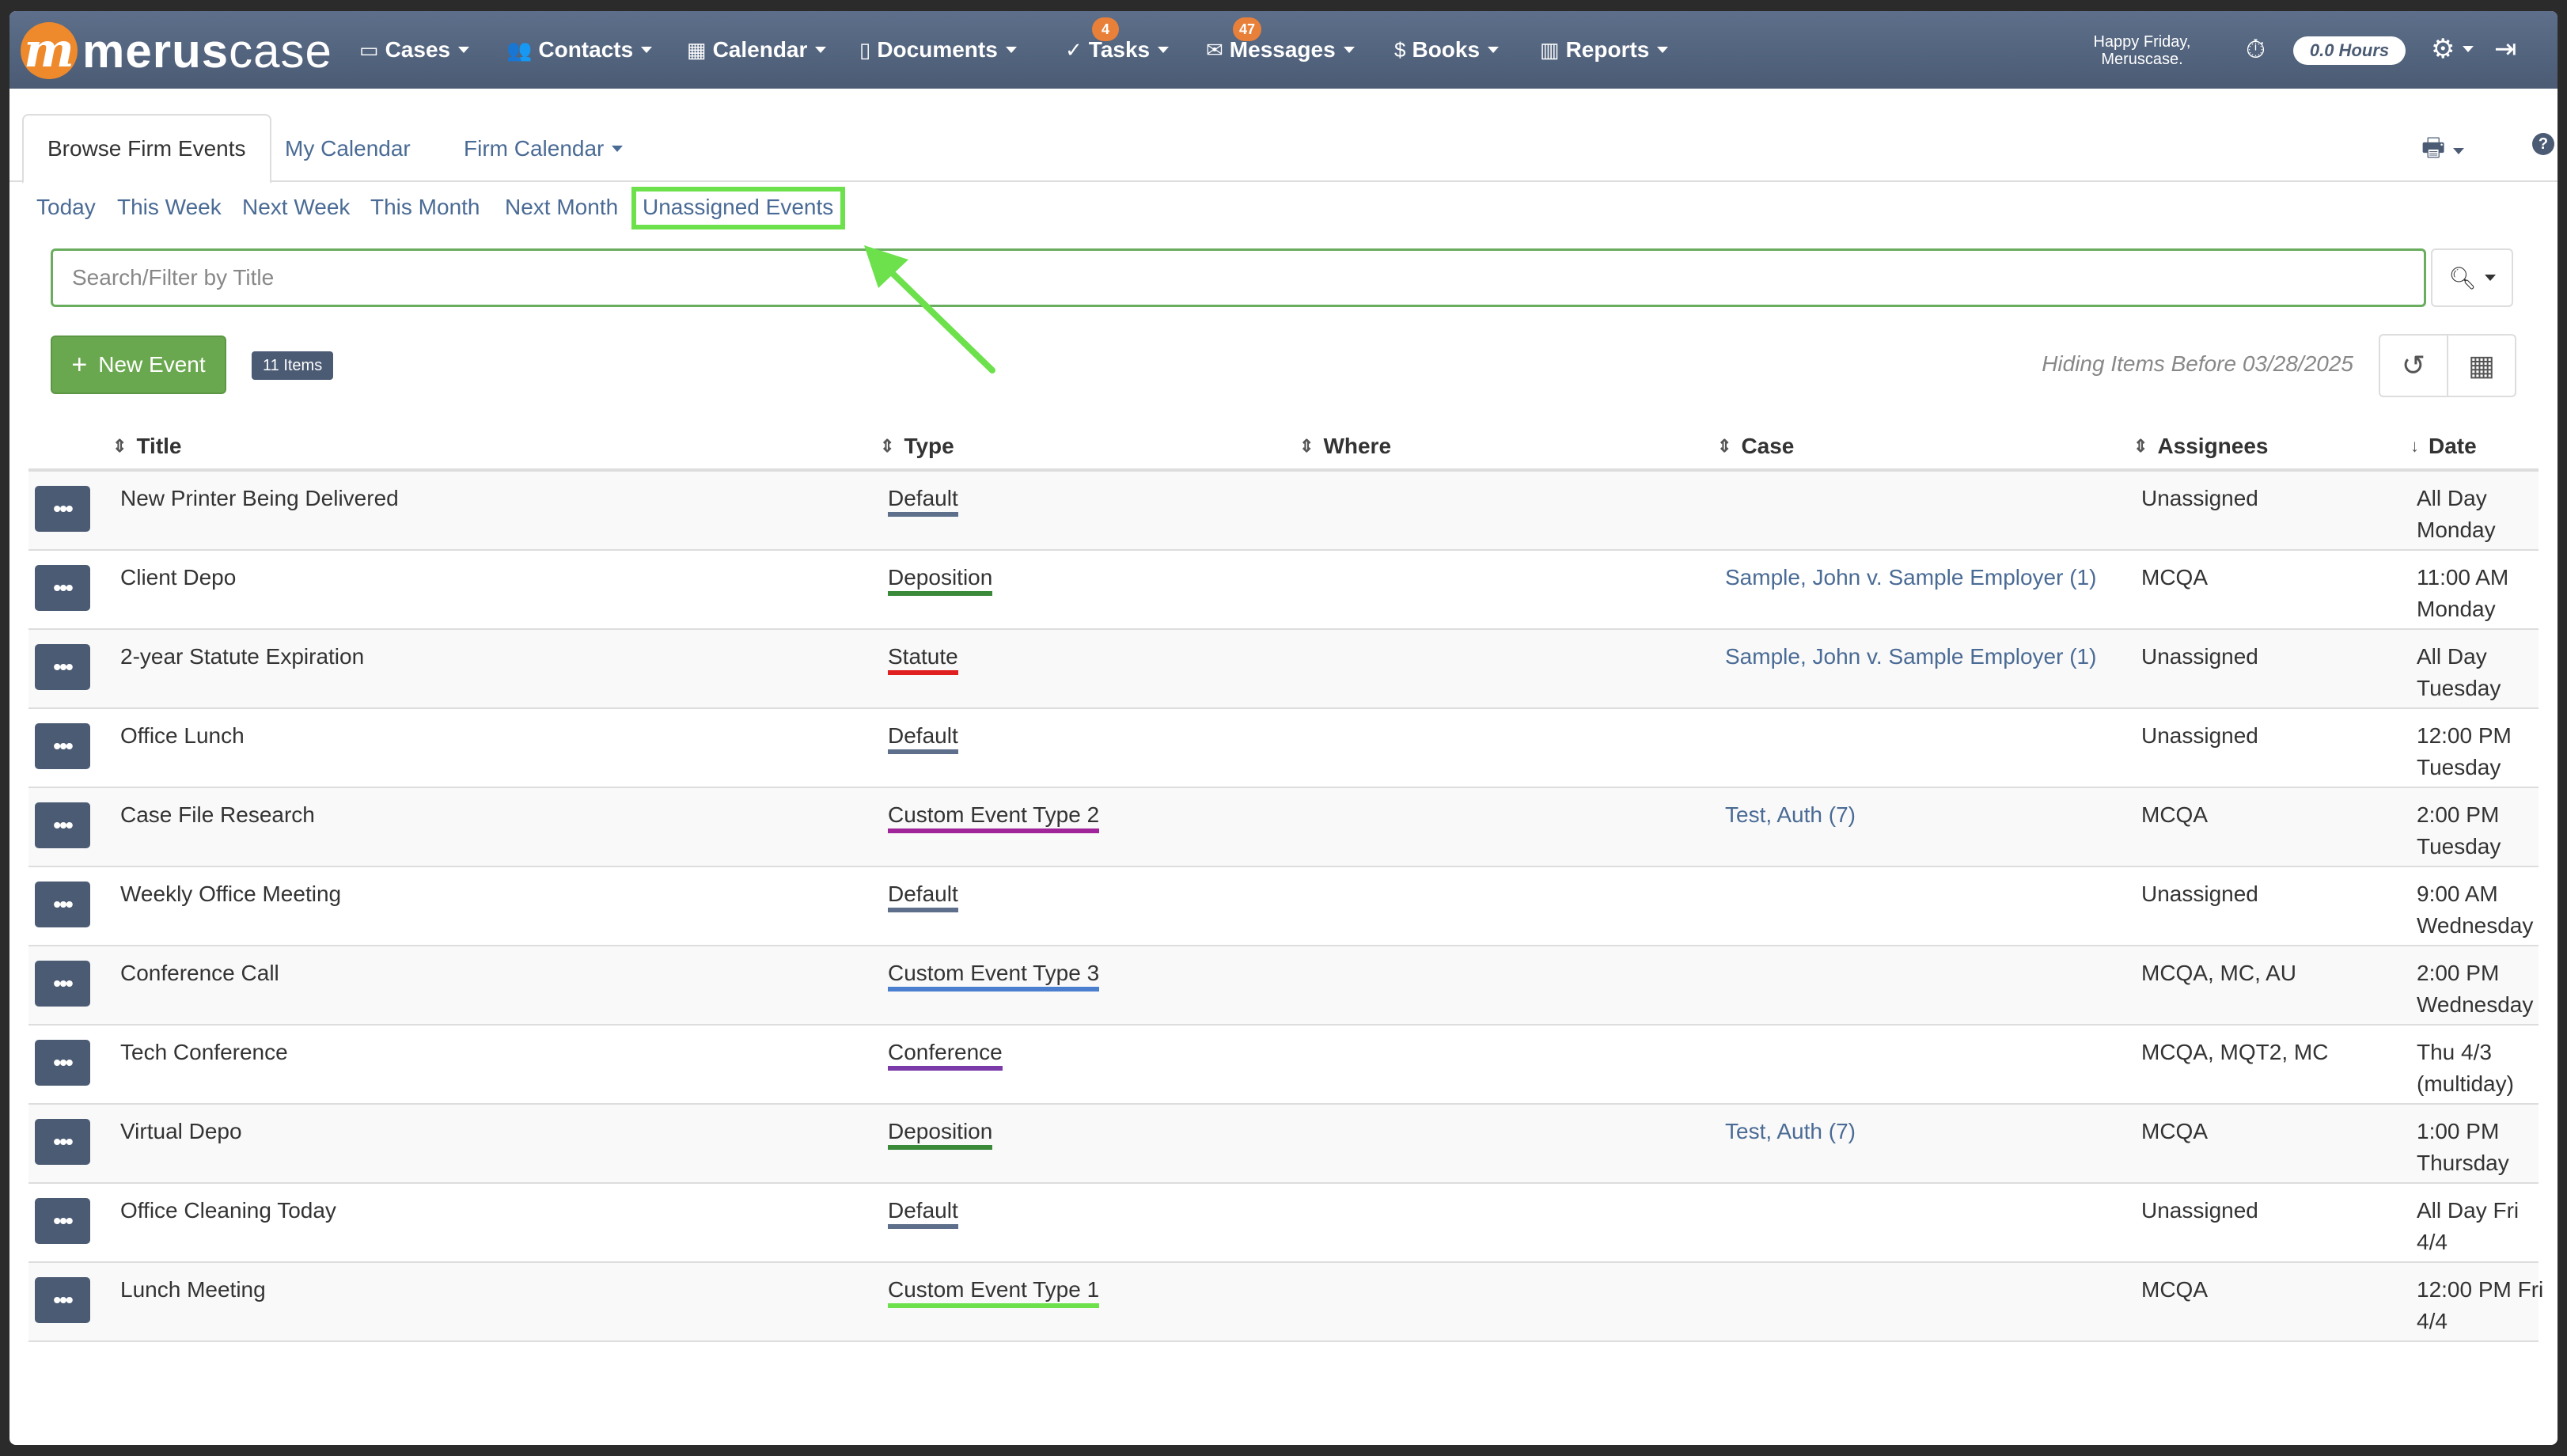 This screenshot has width=2567, height=1456. I want to click on nav-contacts-label: Contacts, so click(586, 49).